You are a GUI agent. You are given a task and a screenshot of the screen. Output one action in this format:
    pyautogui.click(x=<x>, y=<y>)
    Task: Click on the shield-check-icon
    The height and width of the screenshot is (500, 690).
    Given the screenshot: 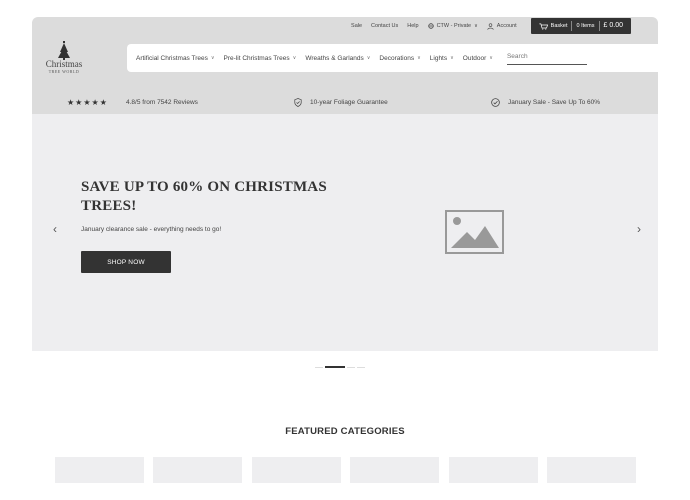 What is the action you would take?
    pyautogui.click(x=298, y=102)
    